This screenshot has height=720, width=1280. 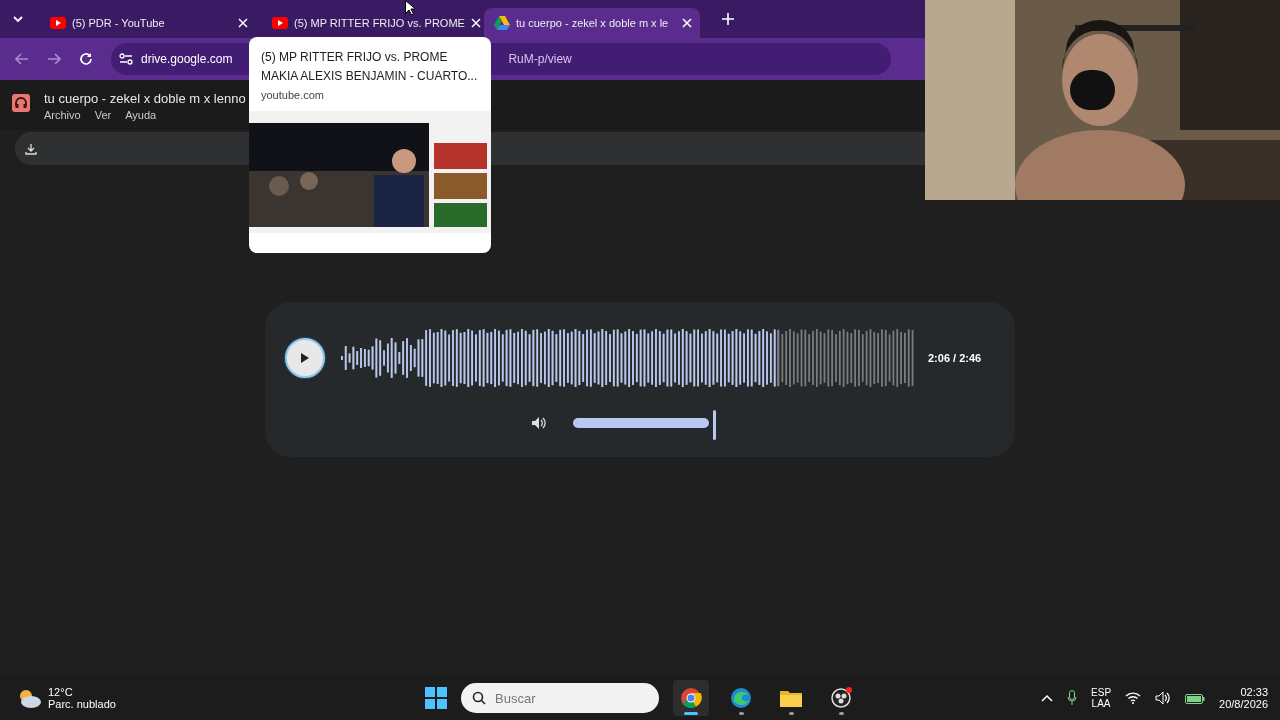 What do you see at coordinates (22, 59) in the screenshot?
I see `back-icon` at bounding box center [22, 59].